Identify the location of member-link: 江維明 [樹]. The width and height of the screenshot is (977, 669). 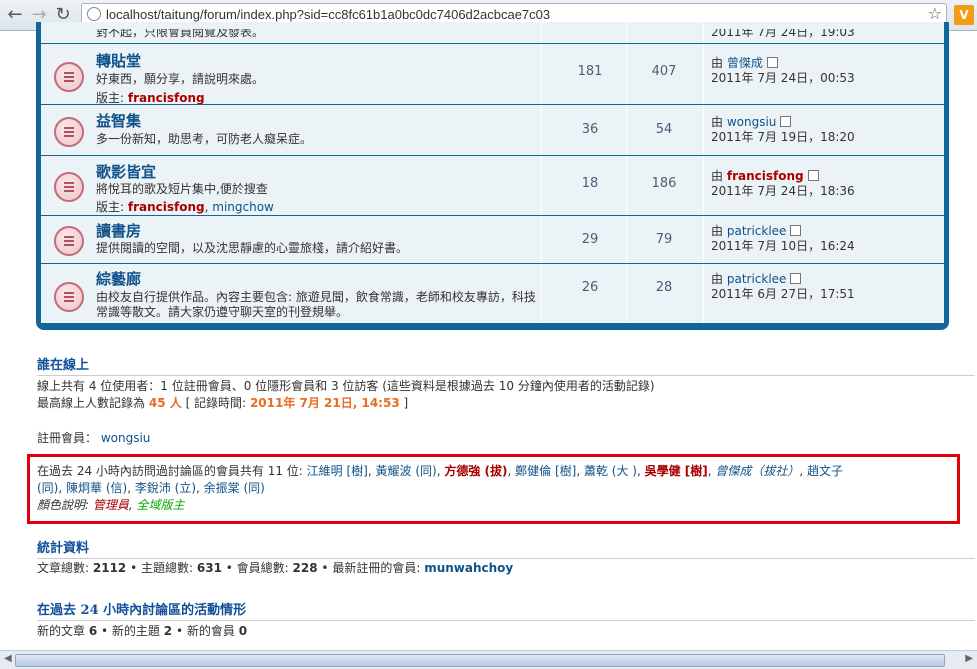
(337, 471).